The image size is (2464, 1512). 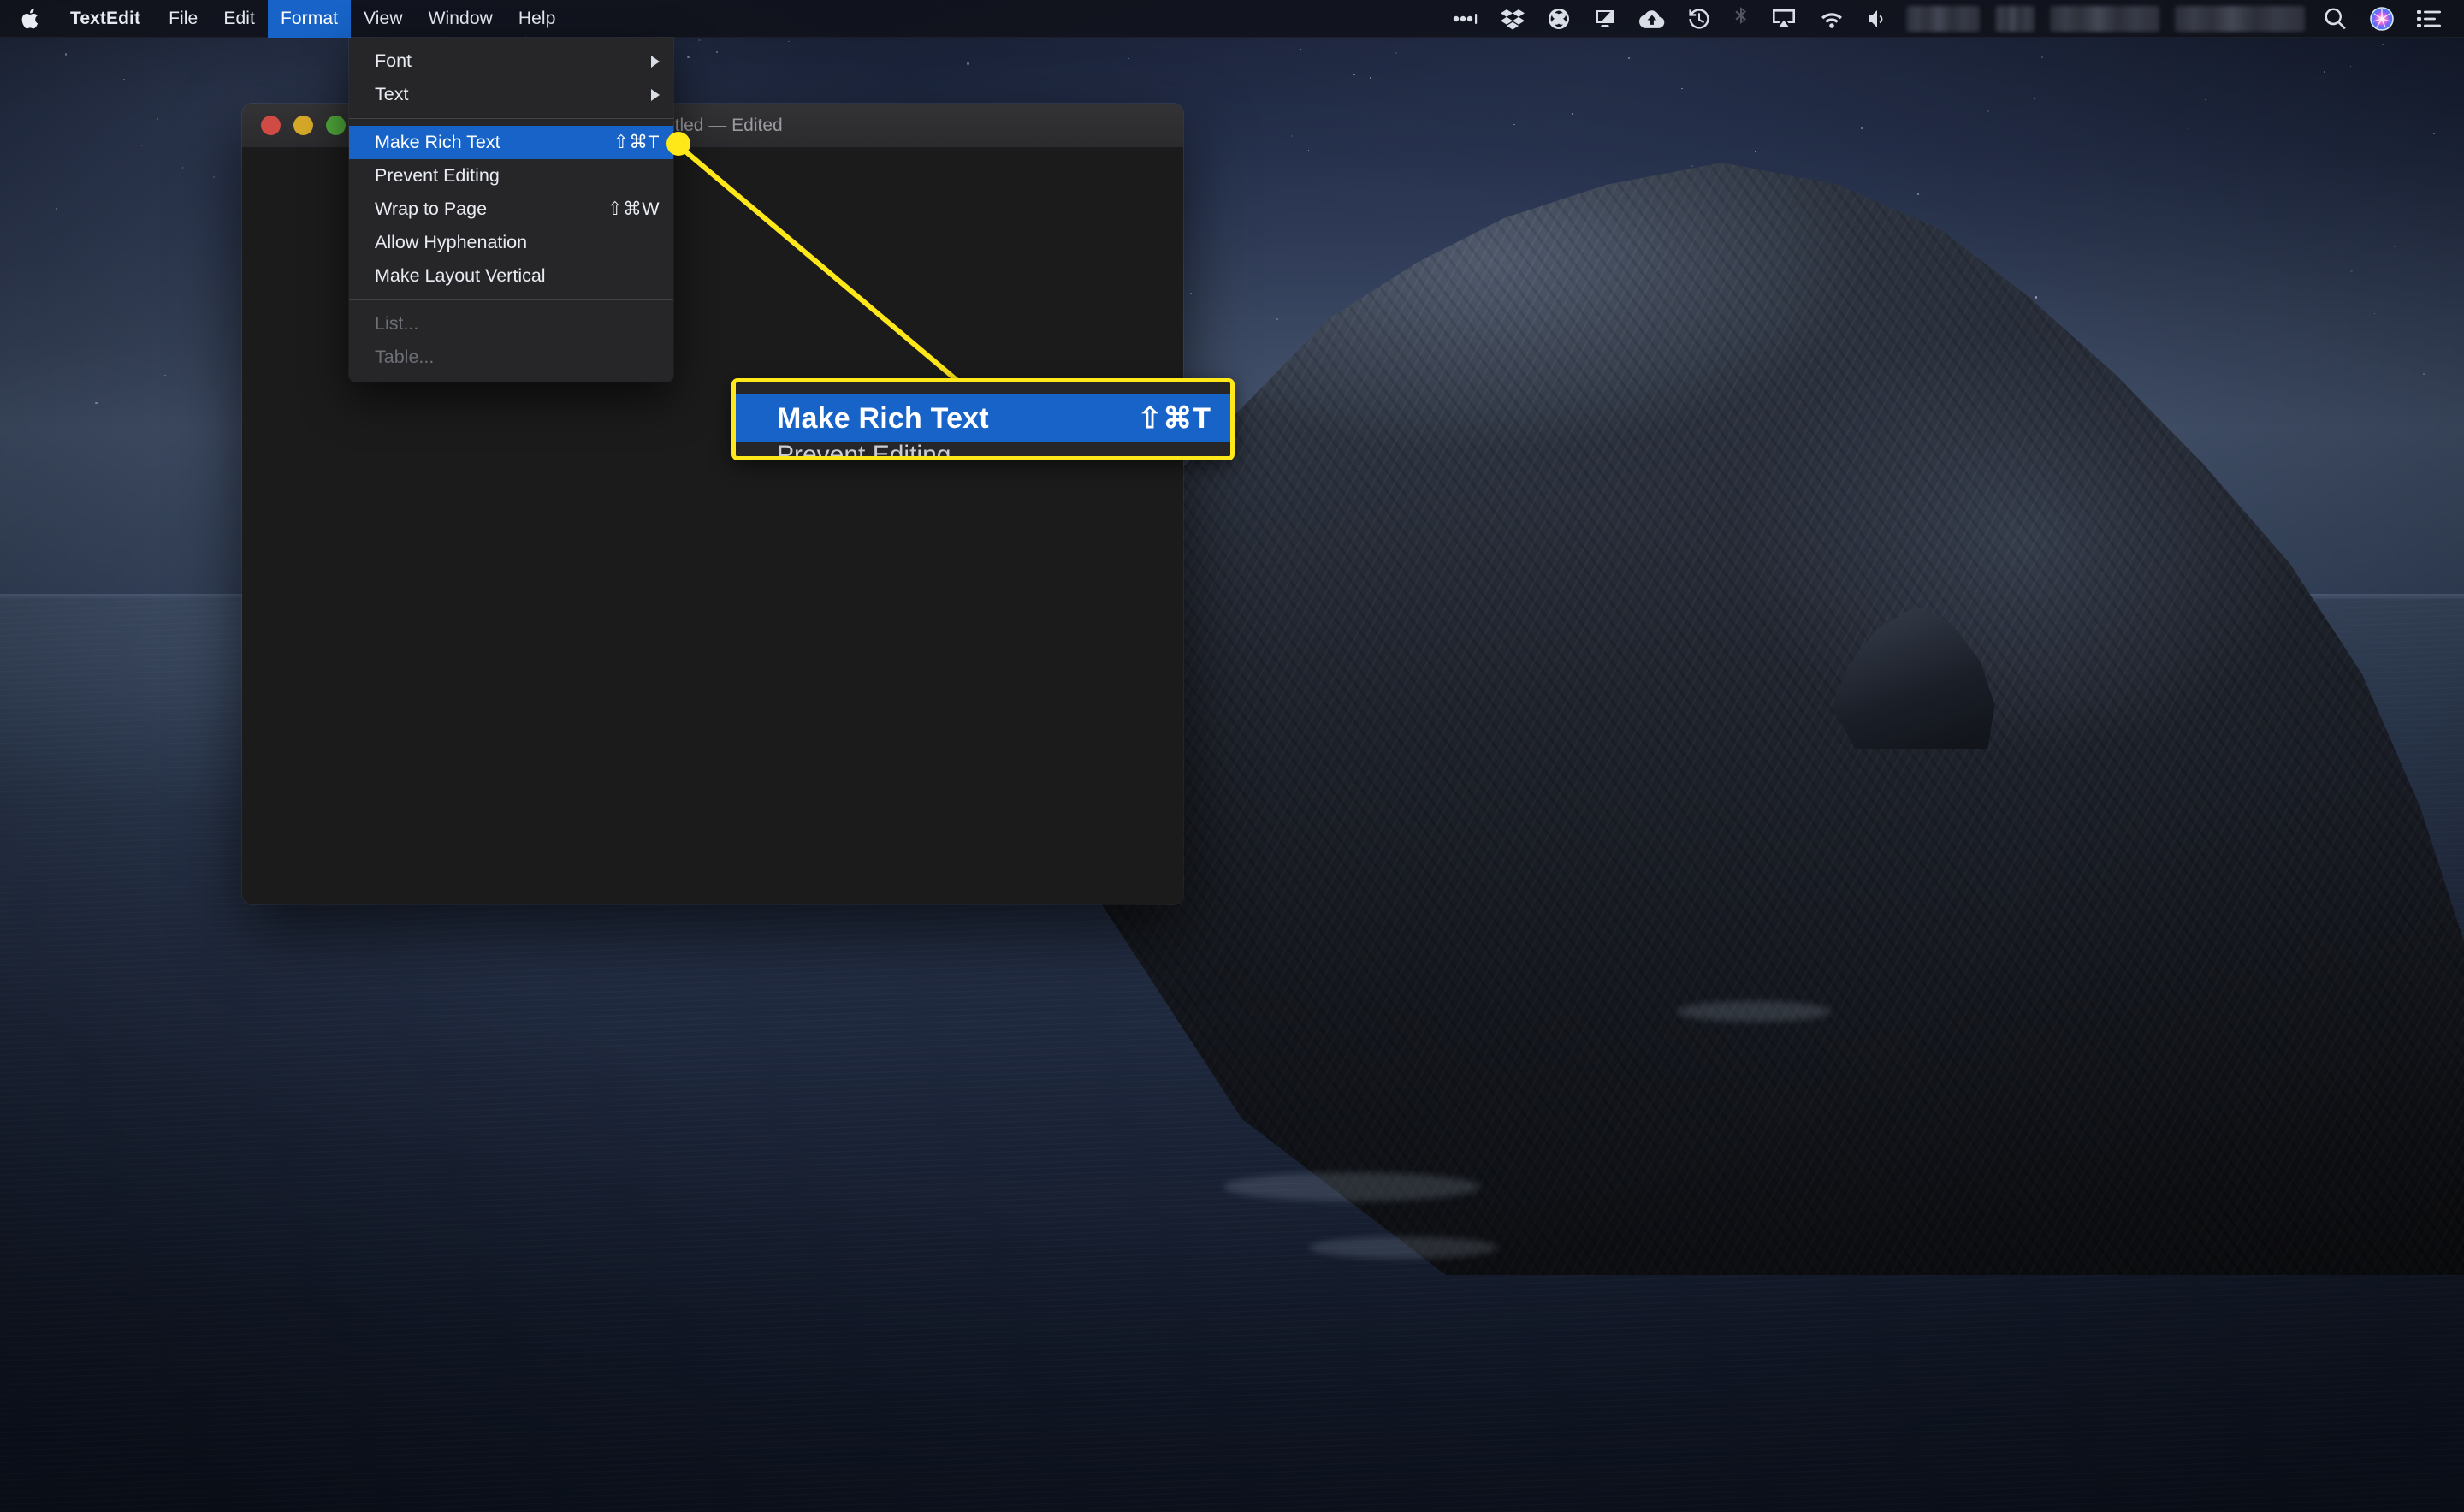 What do you see at coordinates (303, 125) in the screenshot?
I see `minimize-button` at bounding box center [303, 125].